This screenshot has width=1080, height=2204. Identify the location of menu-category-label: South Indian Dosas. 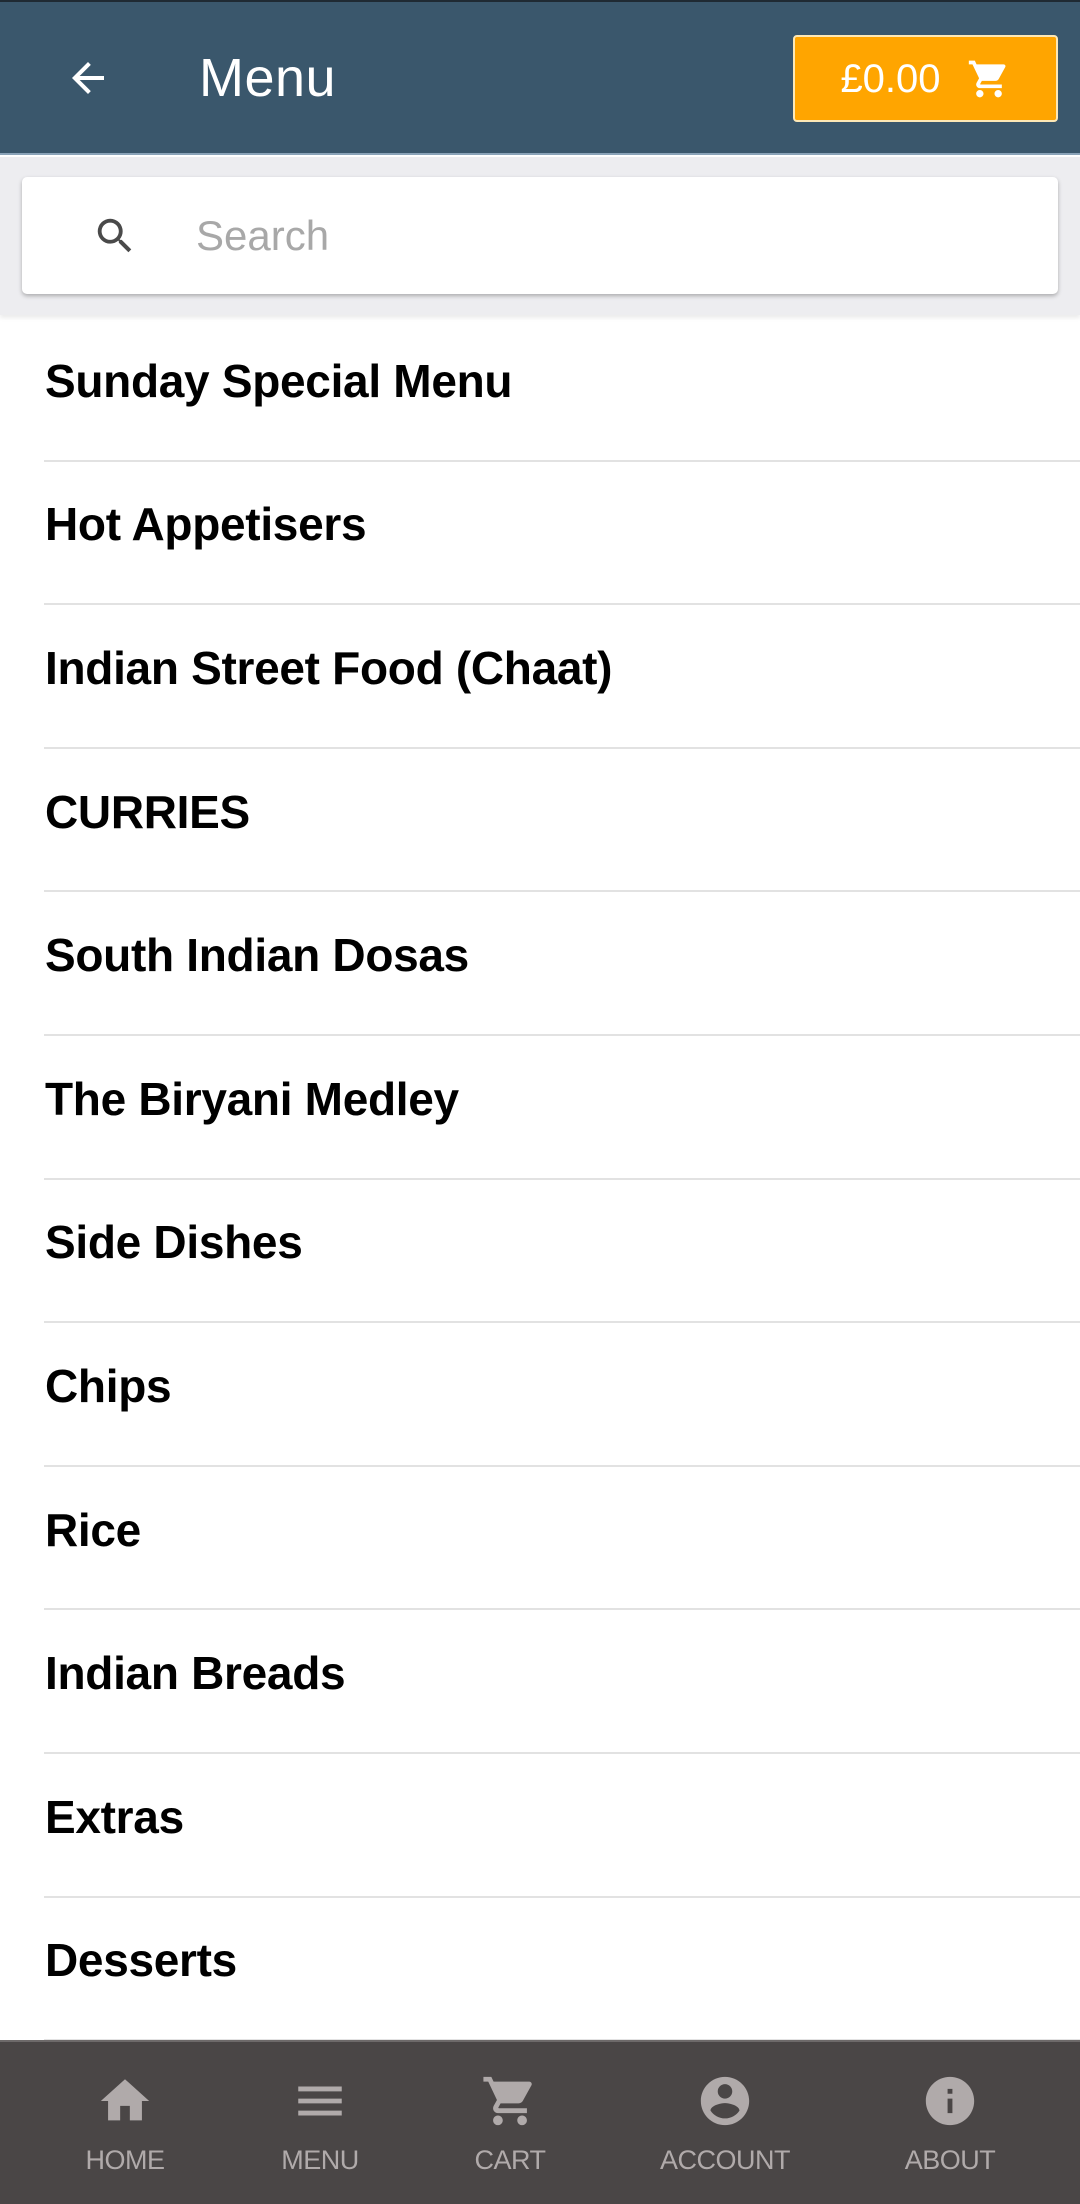
(257, 955).